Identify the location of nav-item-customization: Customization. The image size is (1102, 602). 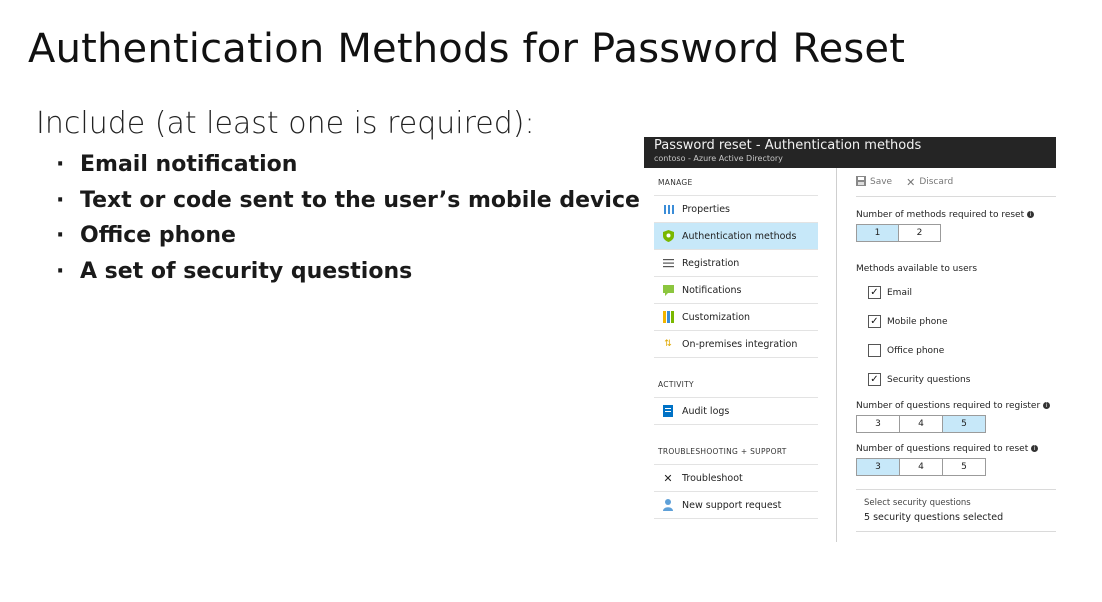
(736, 317).